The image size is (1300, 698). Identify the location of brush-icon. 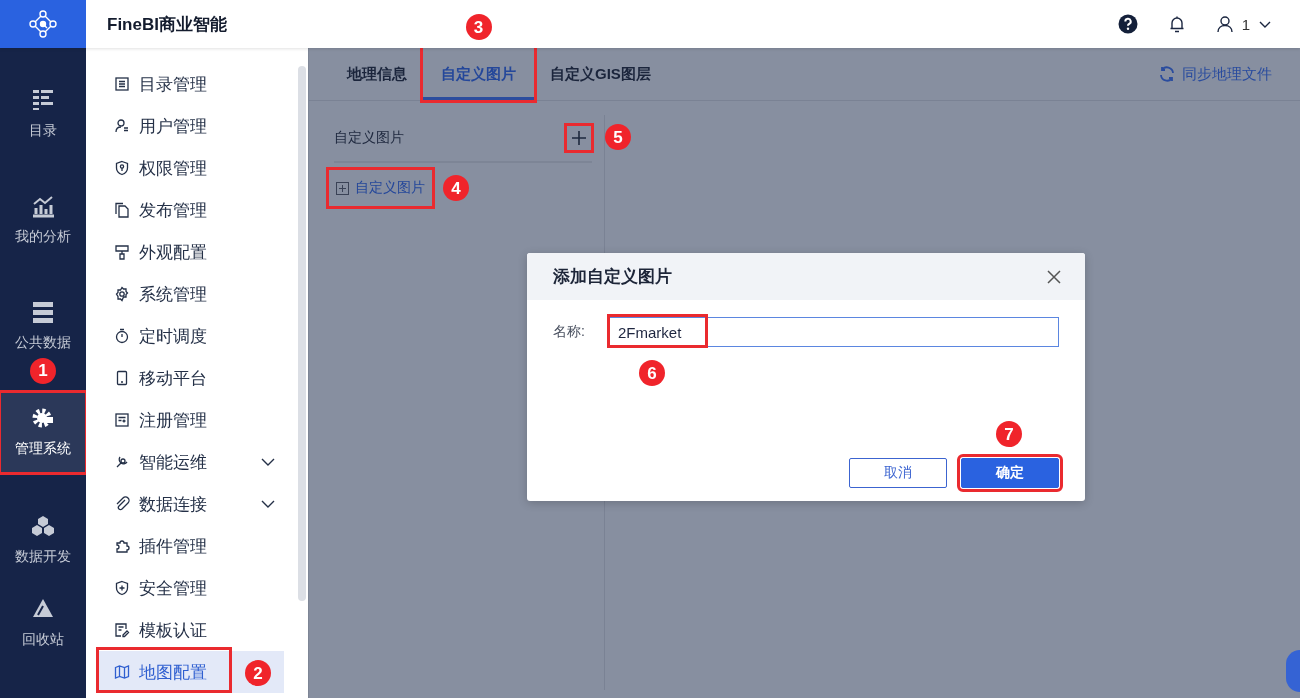
(122, 252).